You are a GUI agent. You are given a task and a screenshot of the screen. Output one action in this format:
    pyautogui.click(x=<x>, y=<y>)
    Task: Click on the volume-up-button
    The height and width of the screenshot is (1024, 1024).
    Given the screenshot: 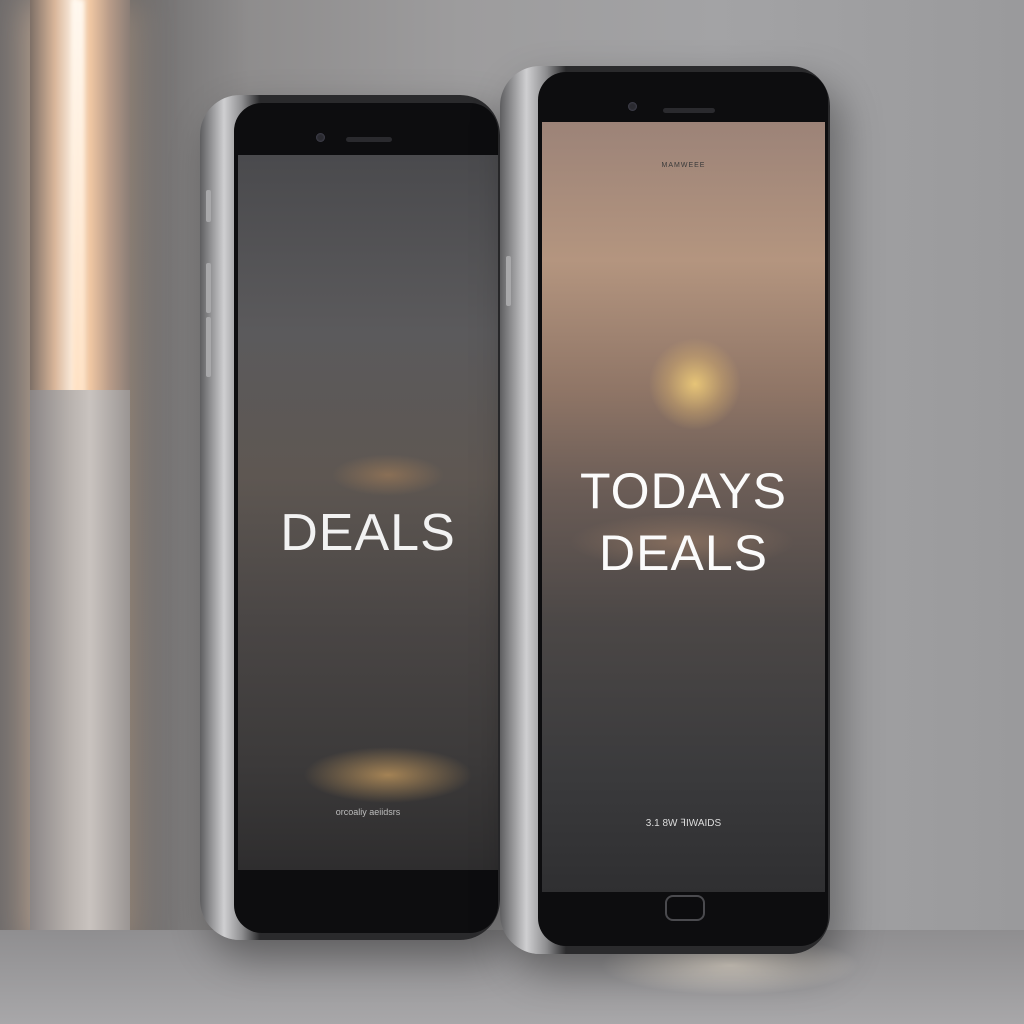 What is the action you would take?
    pyautogui.click(x=208, y=288)
    